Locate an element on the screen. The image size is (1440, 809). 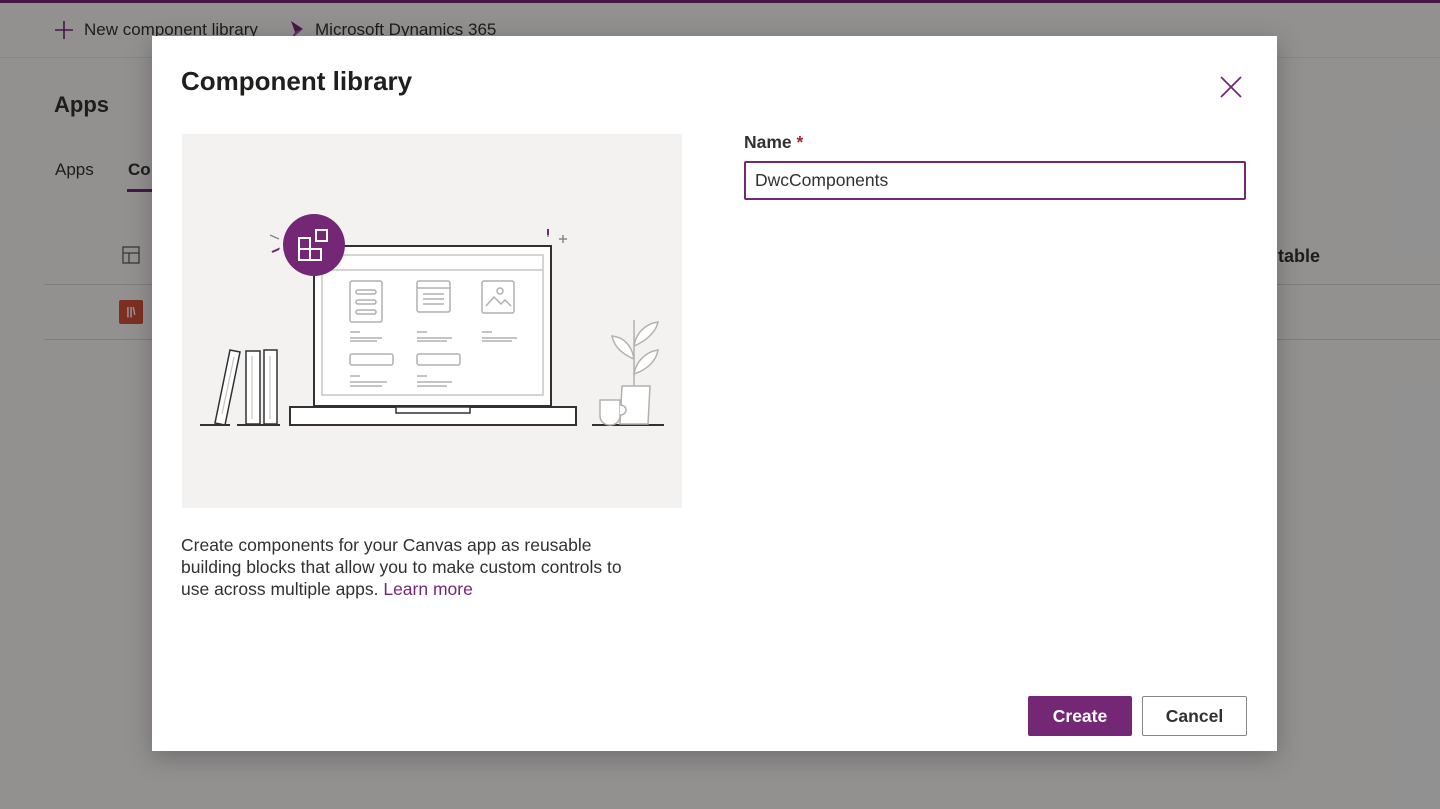
learn-more-link: Learn more is located at coordinates (428, 589).